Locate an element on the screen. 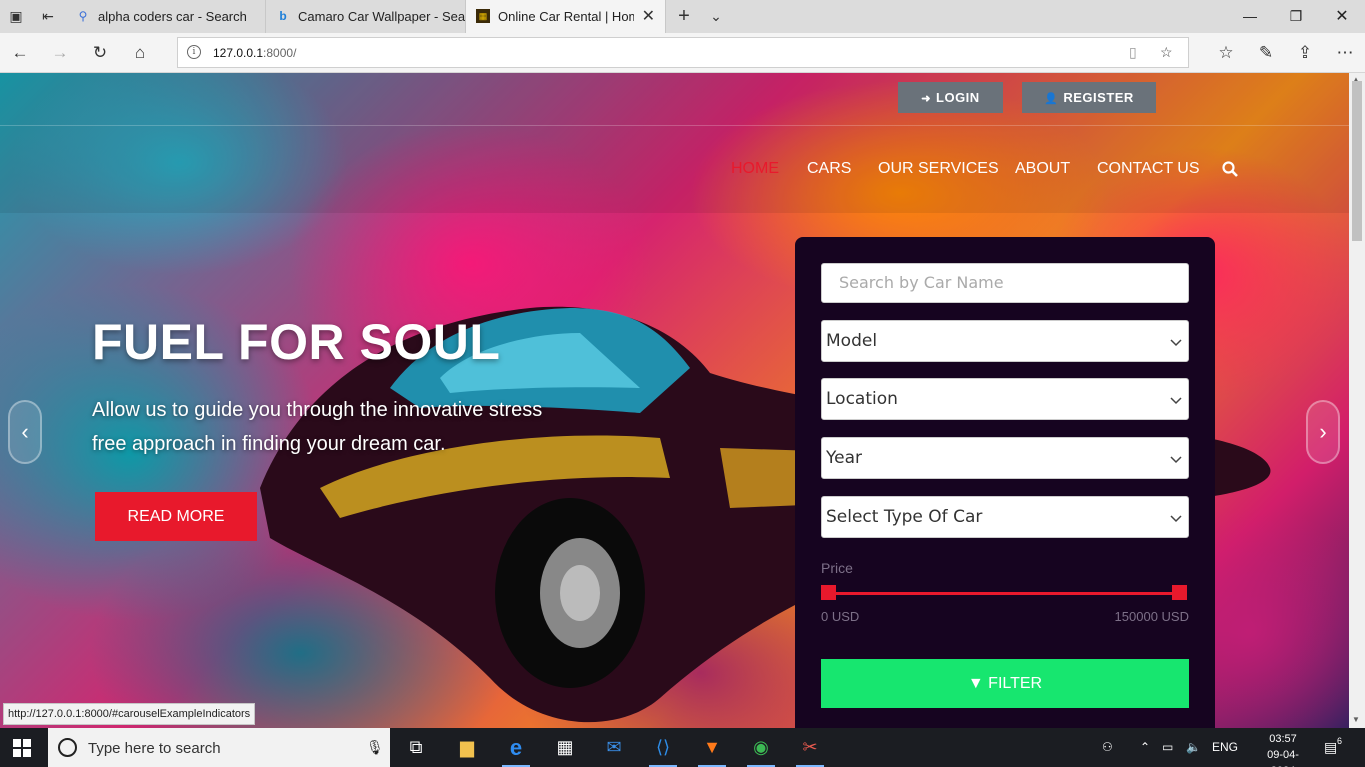 The width and height of the screenshot is (1365, 767). people-icon: ⚇ is located at coordinates (1107, 747).